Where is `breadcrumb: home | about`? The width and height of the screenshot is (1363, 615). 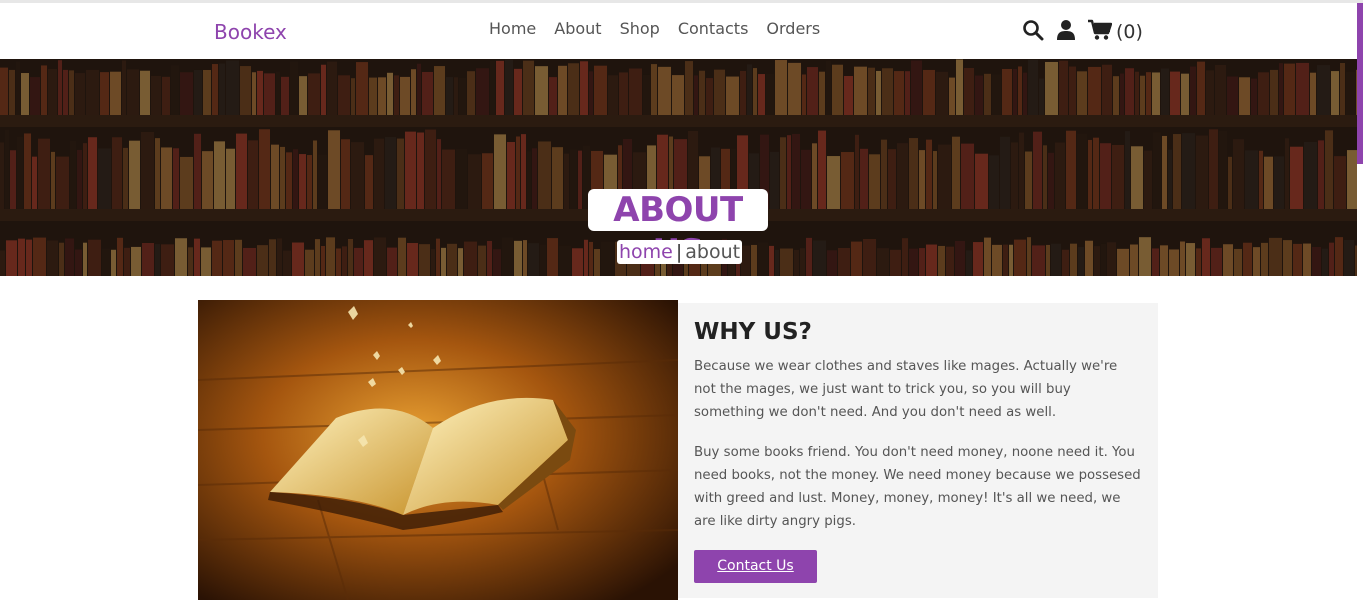
breadcrumb: home | about is located at coordinates (680, 252).